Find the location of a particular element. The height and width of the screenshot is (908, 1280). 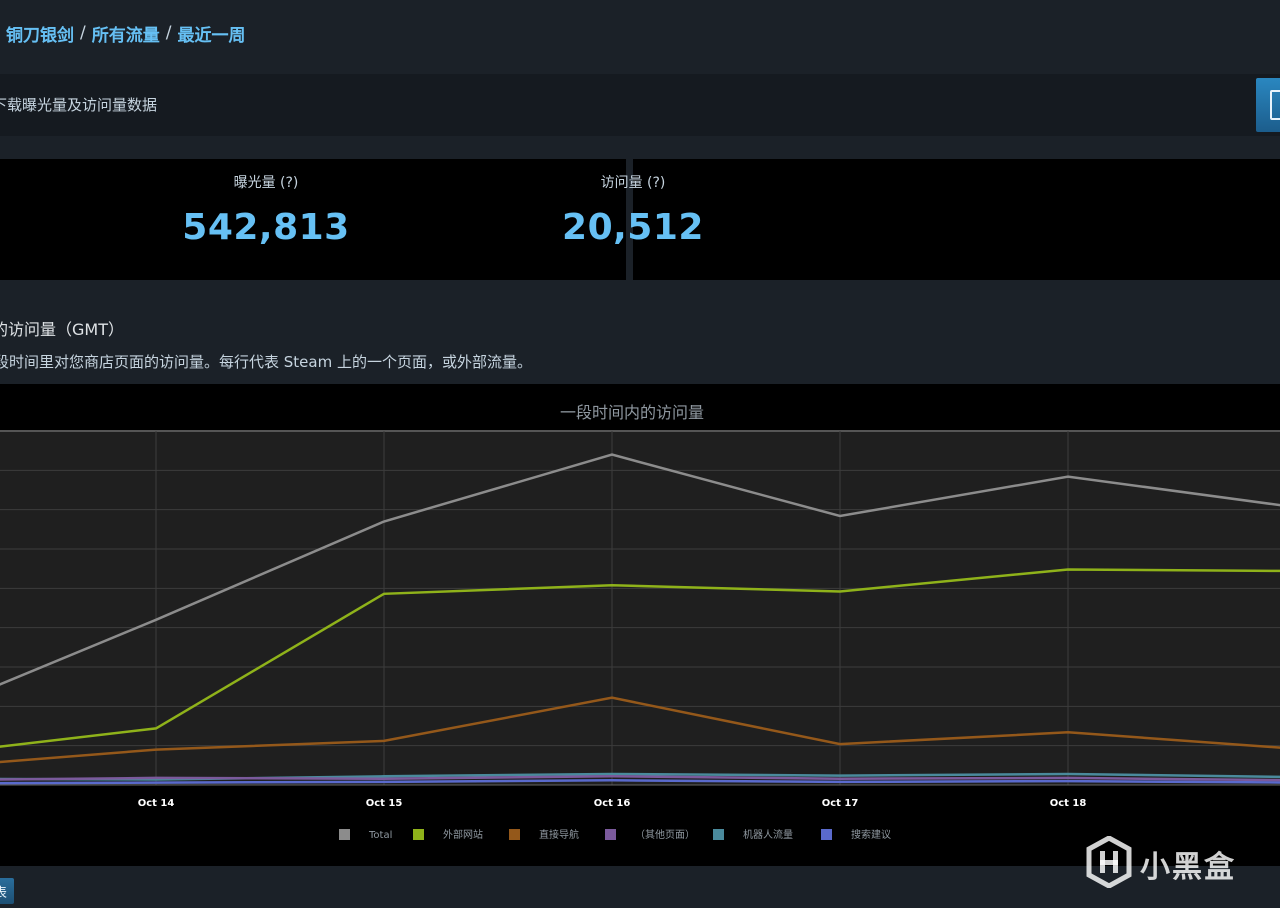

x-tick-label: Oct 18 is located at coordinates (1068, 803).